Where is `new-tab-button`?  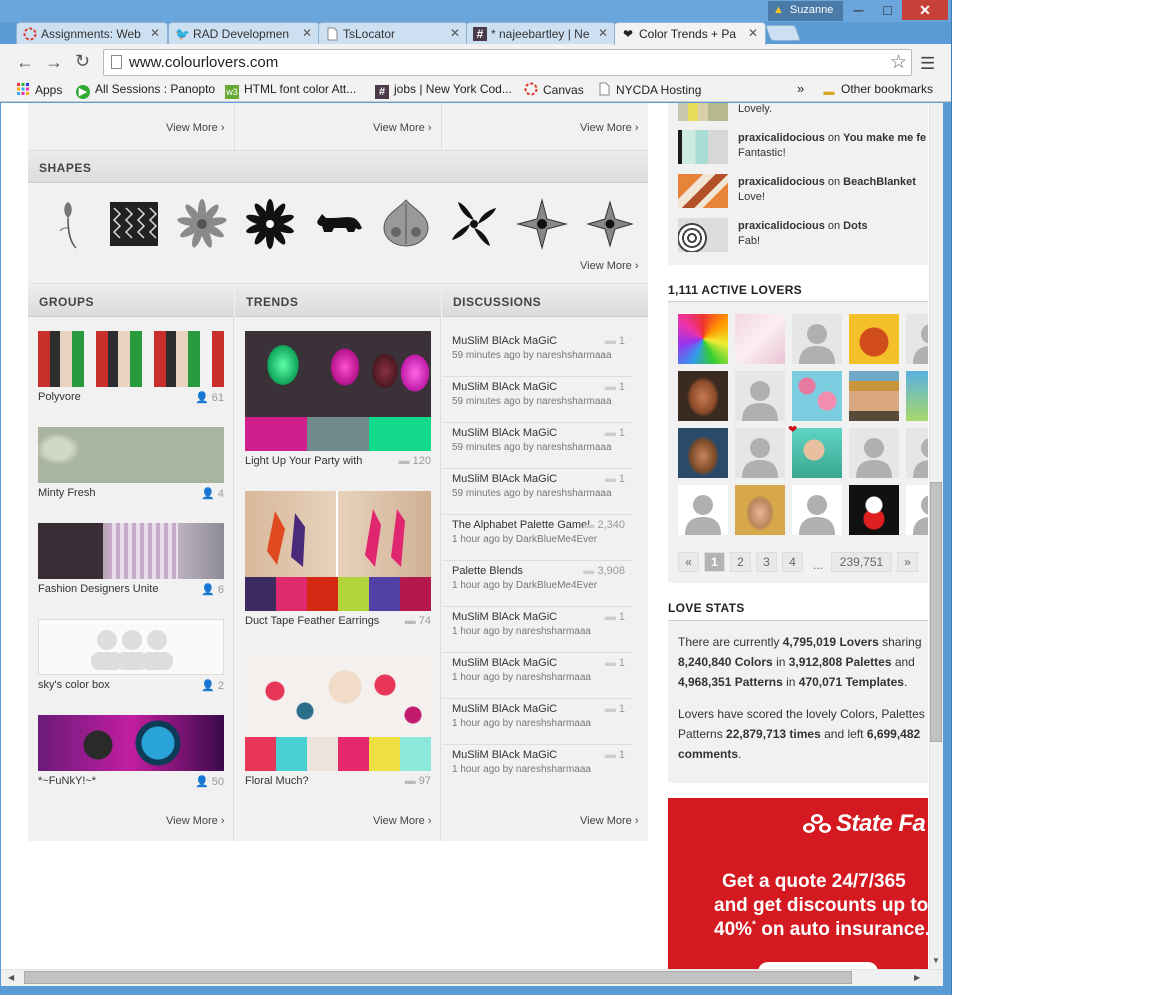 new-tab-button is located at coordinates (783, 33).